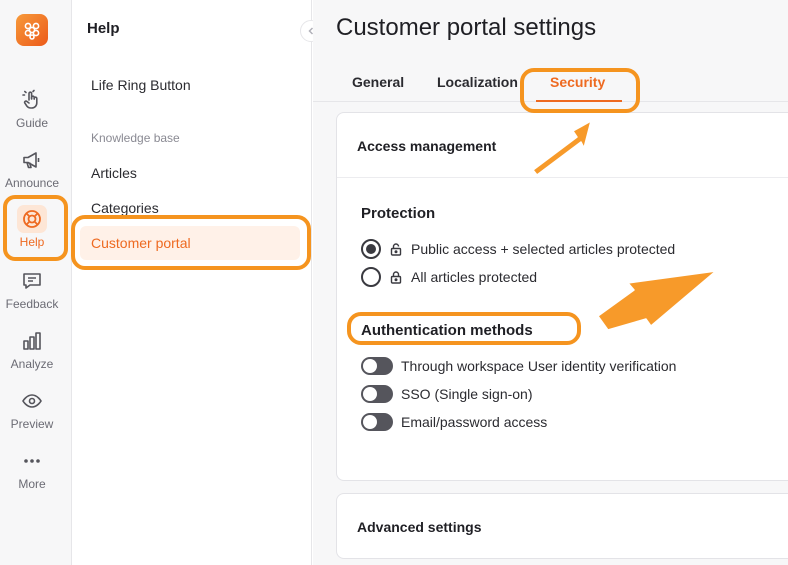 The image size is (788, 565). Describe the element at coordinates (396, 249) in the screenshot. I see `unlocked-lock-icon` at that location.